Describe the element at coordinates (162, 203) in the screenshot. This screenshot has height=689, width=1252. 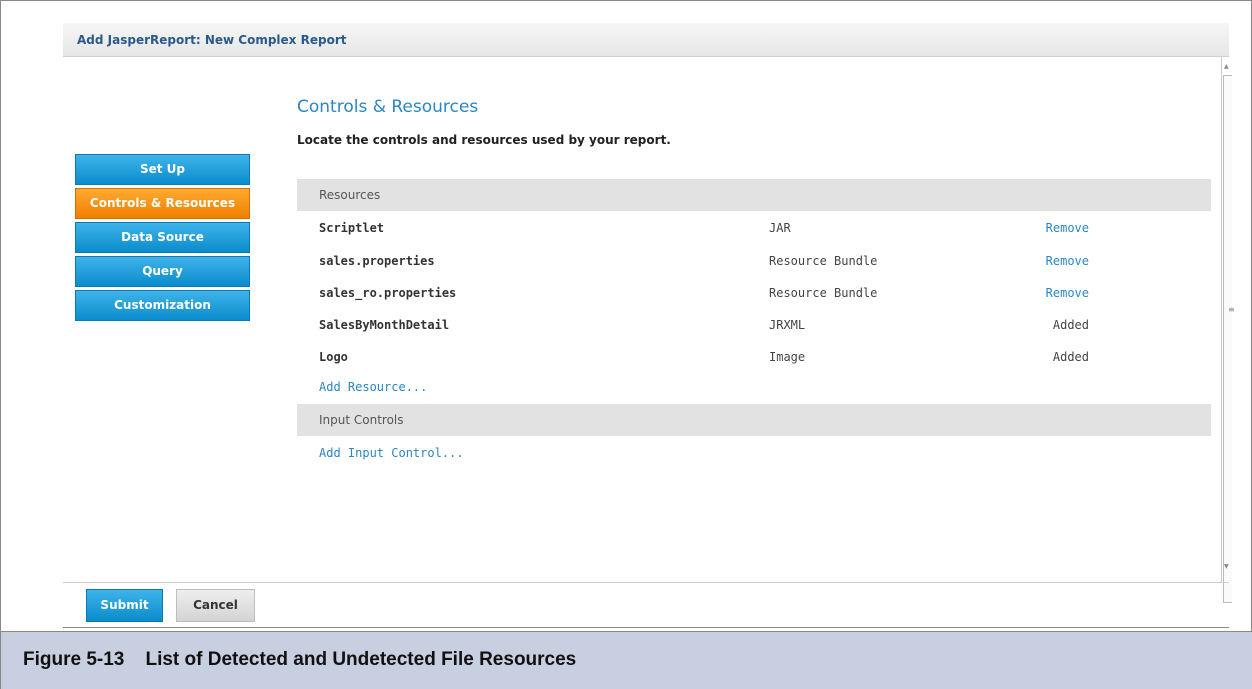
I see `nav-item-controls-resources: Controls & Resources` at that location.